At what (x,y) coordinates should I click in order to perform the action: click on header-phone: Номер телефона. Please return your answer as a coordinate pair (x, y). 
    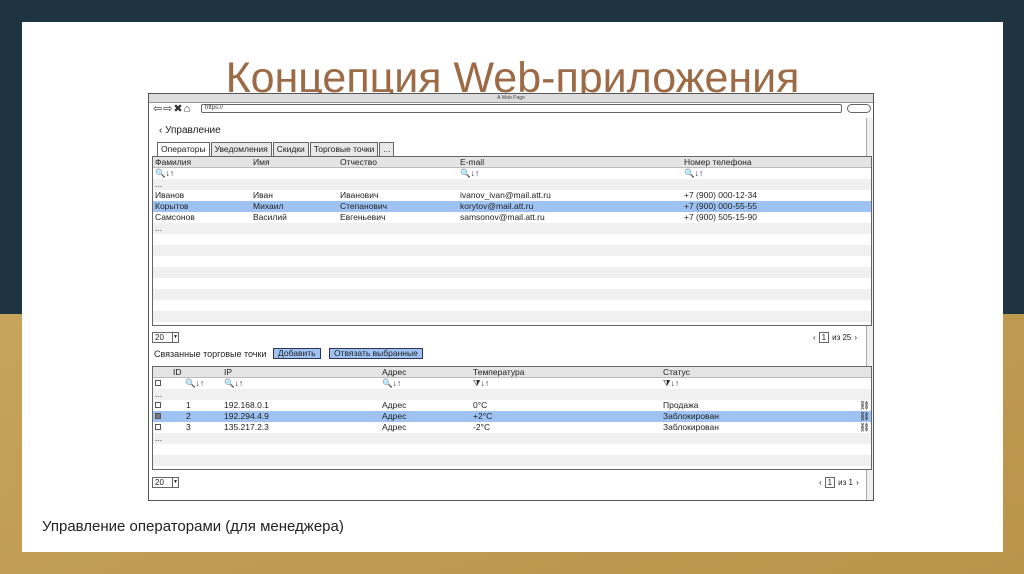
    Looking at the image, I should click on (718, 162).